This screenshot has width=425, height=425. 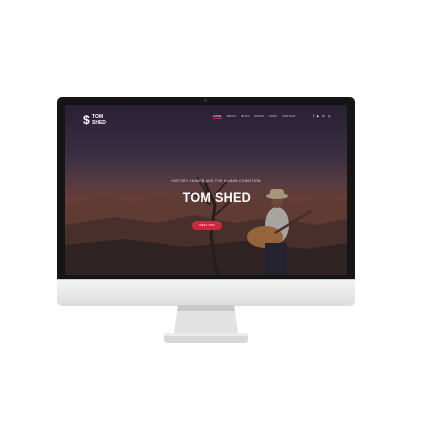 I want to click on menu-item-contact: CONTACT, so click(x=289, y=117).